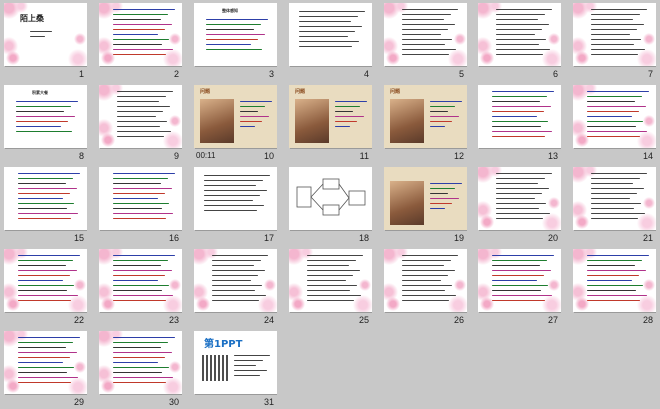 This screenshot has width=660, height=409. I want to click on slide-thumbnail: 9, so click(140, 124).